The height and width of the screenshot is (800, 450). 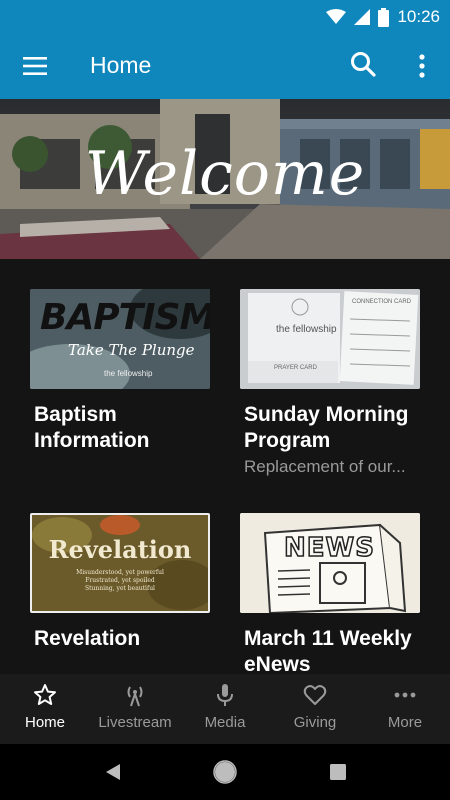 What do you see at coordinates (131, 350) in the screenshot?
I see `card-thumb-script: Take The Plunge` at bounding box center [131, 350].